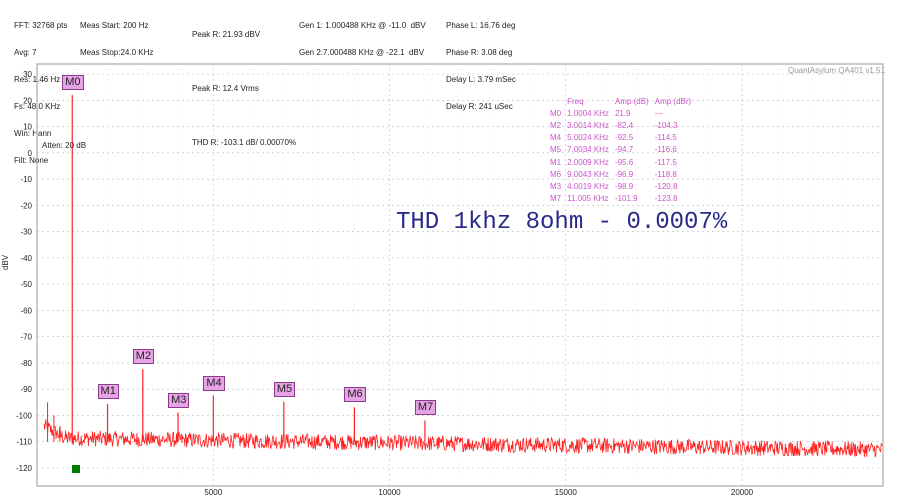  I want to click on marker-table-cell: M5, so click(556, 150).